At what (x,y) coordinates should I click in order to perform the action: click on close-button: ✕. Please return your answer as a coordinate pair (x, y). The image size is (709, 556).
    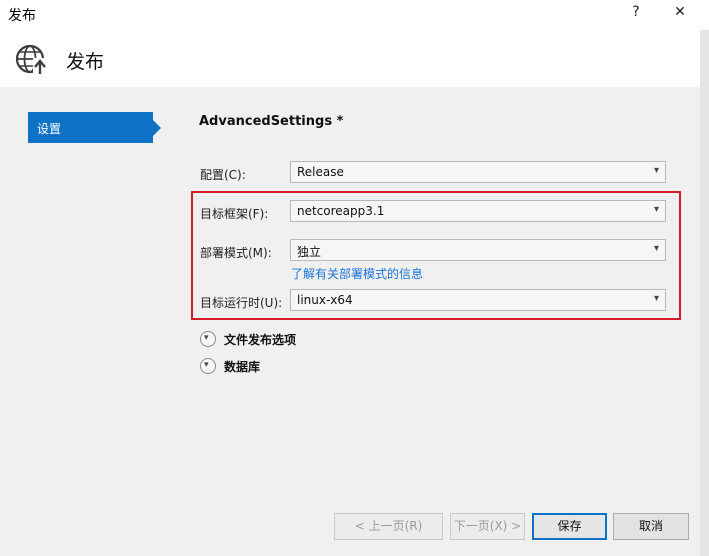
    Looking at the image, I should click on (680, 14).